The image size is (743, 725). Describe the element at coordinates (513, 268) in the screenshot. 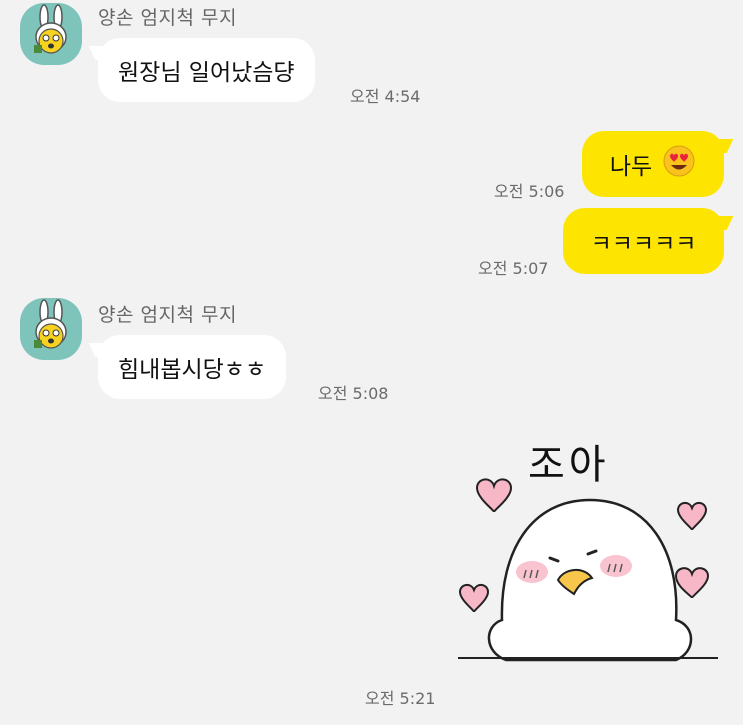

I see `message-time: 오전 5:07` at that location.